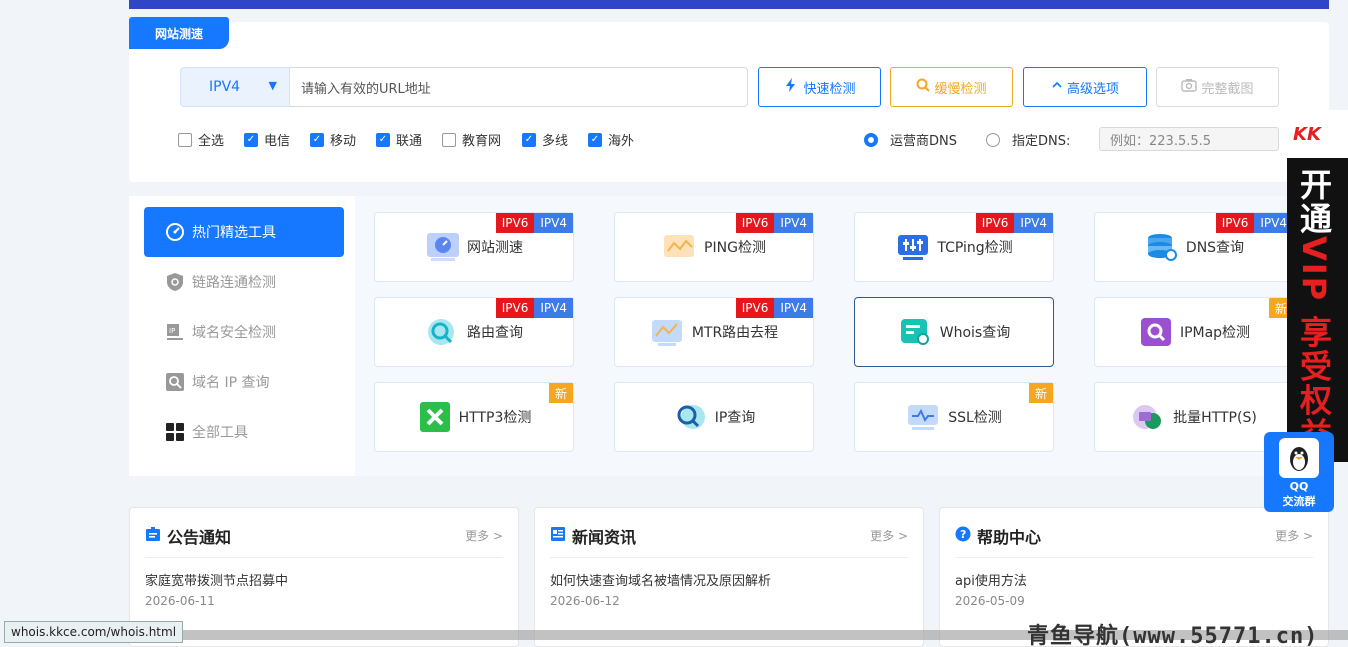 The image size is (1348, 647). I want to click on radio-icon, so click(993, 139).